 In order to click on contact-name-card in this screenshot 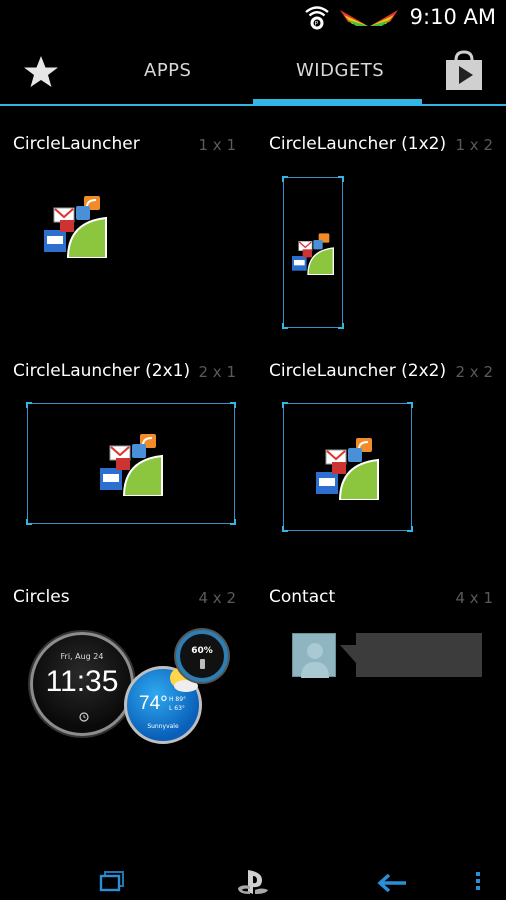, I will do `click(411, 655)`.